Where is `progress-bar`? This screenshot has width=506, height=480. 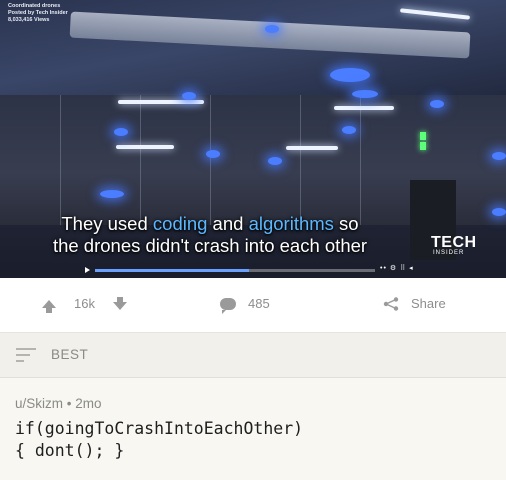 progress-bar is located at coordinates (235, 270).